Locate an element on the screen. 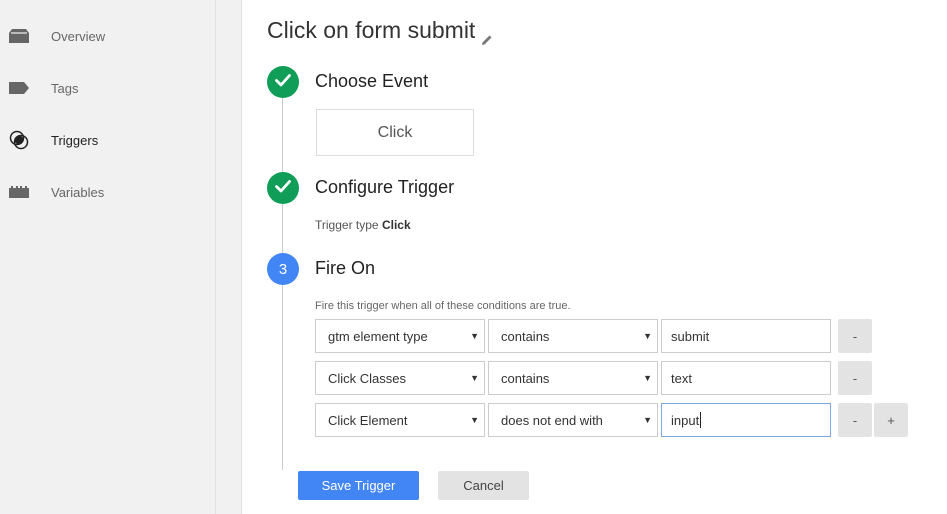 The height and width of the screenshot is (514, 947). overview-icon is located at coordinates (19, 36).